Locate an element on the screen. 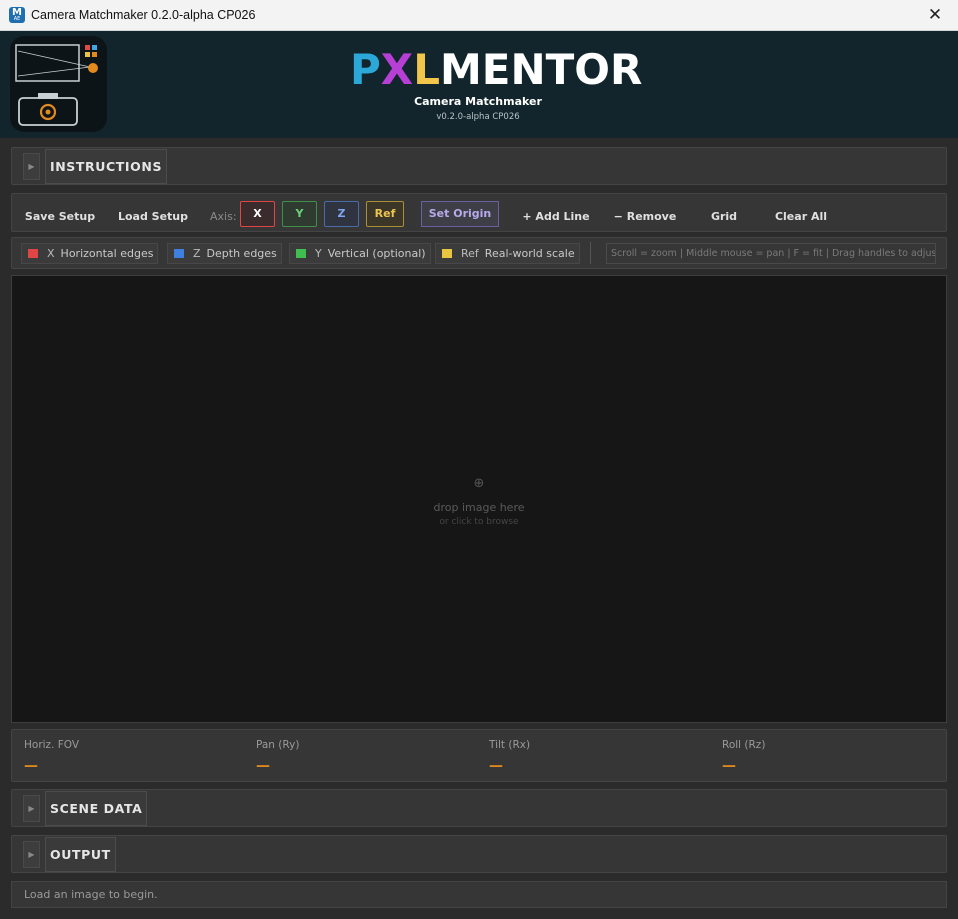 This screenshot has height=919, width=958. legend-z-swatch is located at coordinates (179, 253).